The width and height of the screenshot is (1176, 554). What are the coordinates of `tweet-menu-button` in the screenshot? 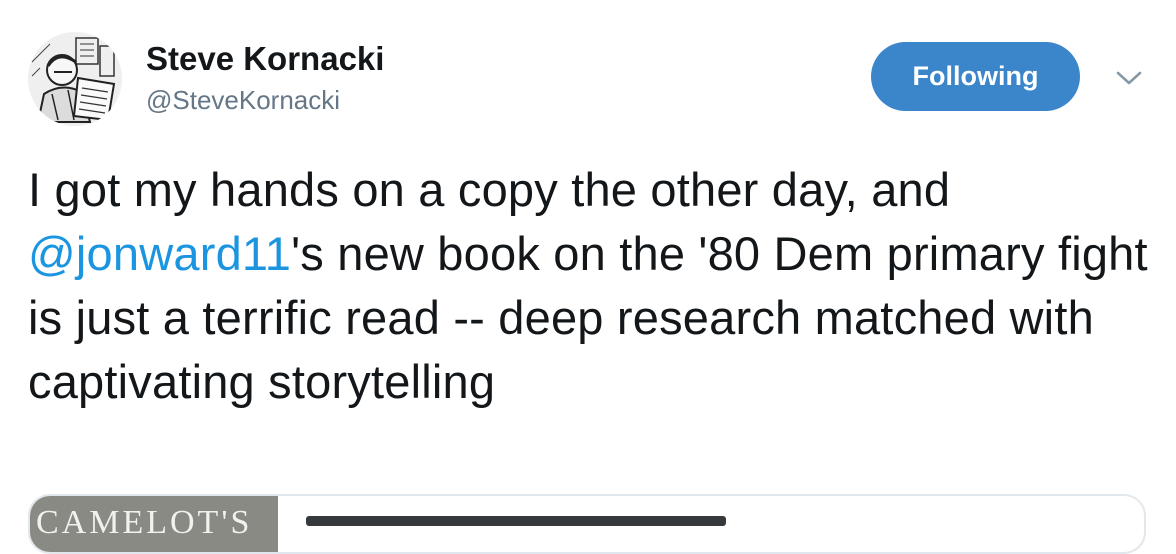 It's located at (1129, 78).